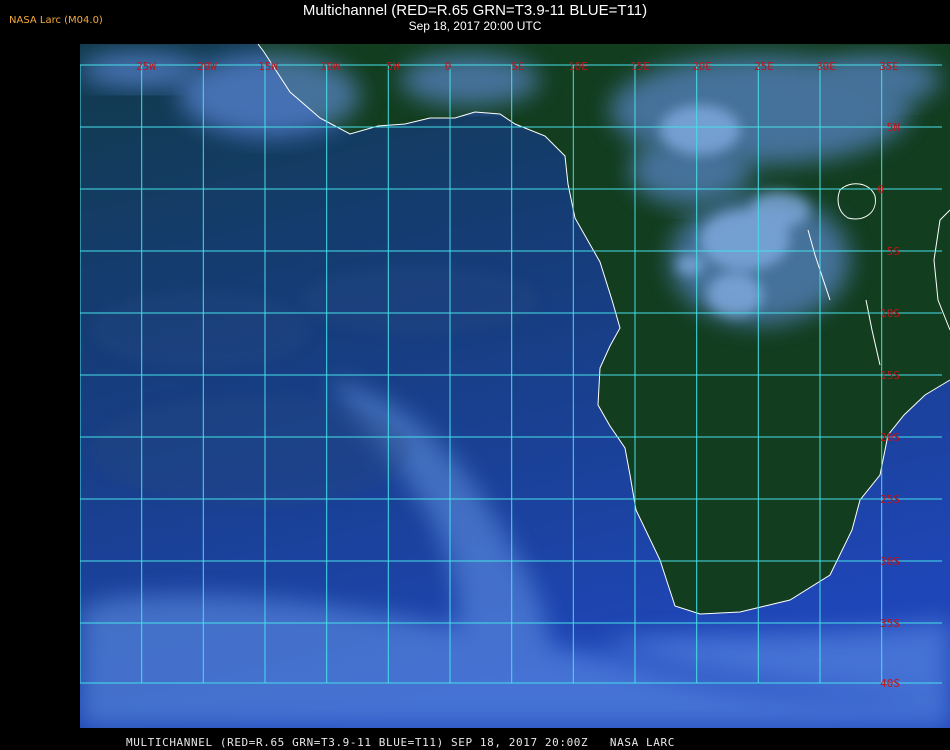 The width and height of the screenshot is (950, 750). Describe the element at coordinates (890, 561) in the screenshot. I see `lat-label-30s: 30S` at that location.